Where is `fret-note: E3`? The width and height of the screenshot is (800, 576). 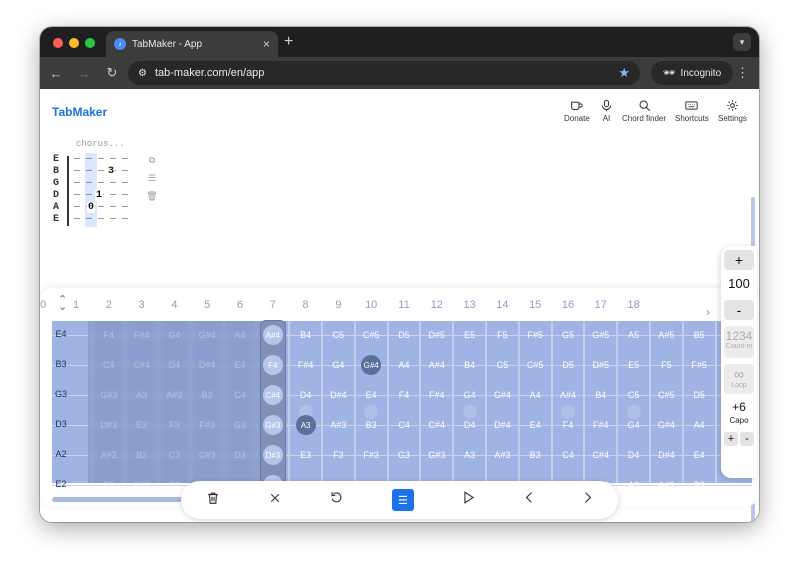 fret-note: E3 is located at coordinates (142, 425).